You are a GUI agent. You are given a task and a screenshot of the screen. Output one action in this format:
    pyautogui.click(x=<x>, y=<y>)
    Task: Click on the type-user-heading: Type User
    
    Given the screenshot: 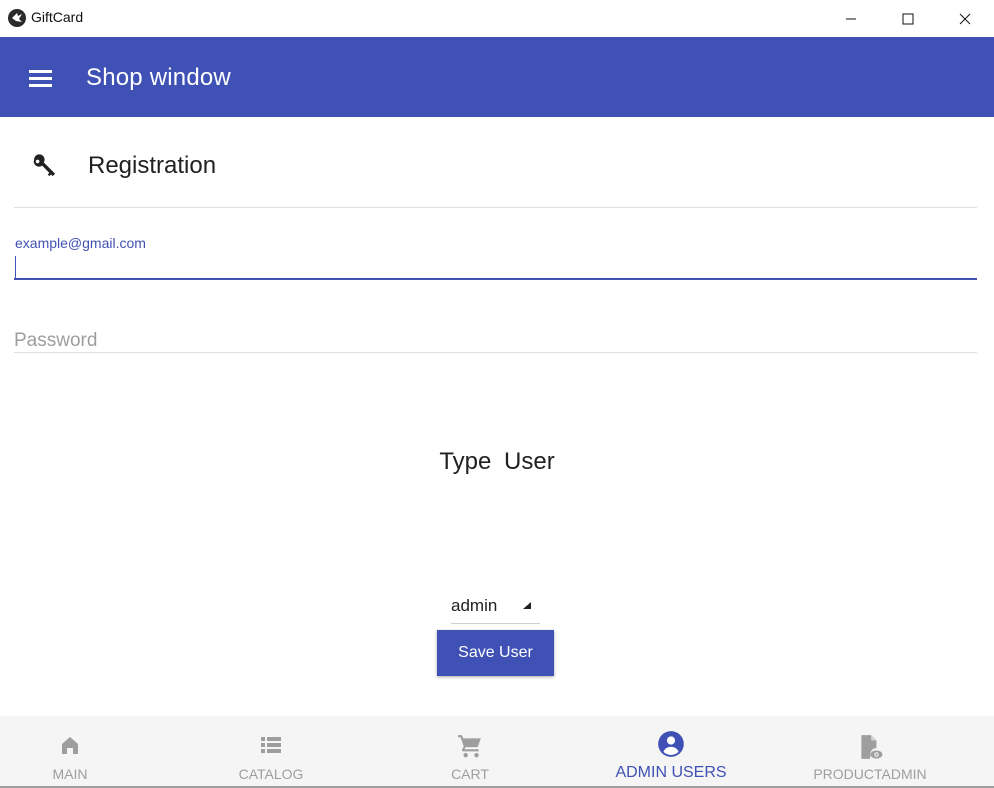 What is the action you would take?
    pyautogui.click(x=497, y=461)
    